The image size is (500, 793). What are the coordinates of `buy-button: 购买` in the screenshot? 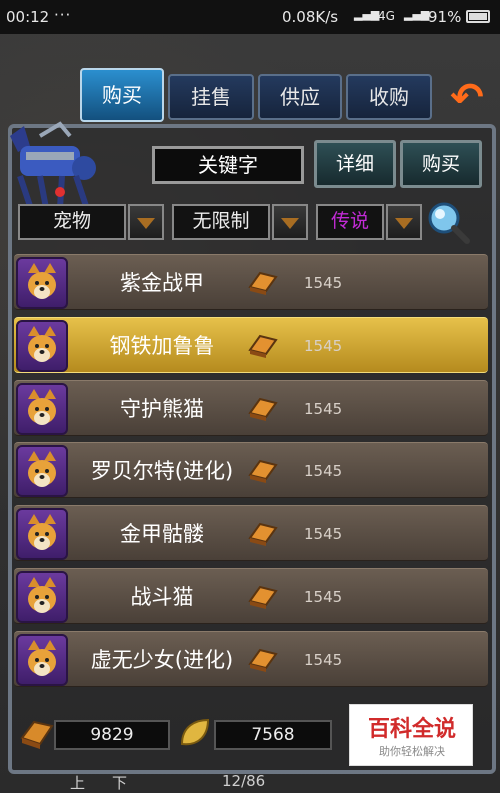 It's located at (441, 164).